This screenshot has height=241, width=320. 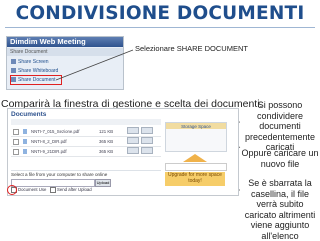 What do you see at coordinates (280, 158) in the screenshot?
I see `note-upload-new: Oppure caricare un nuovo file` at bounding box center [280, 158].